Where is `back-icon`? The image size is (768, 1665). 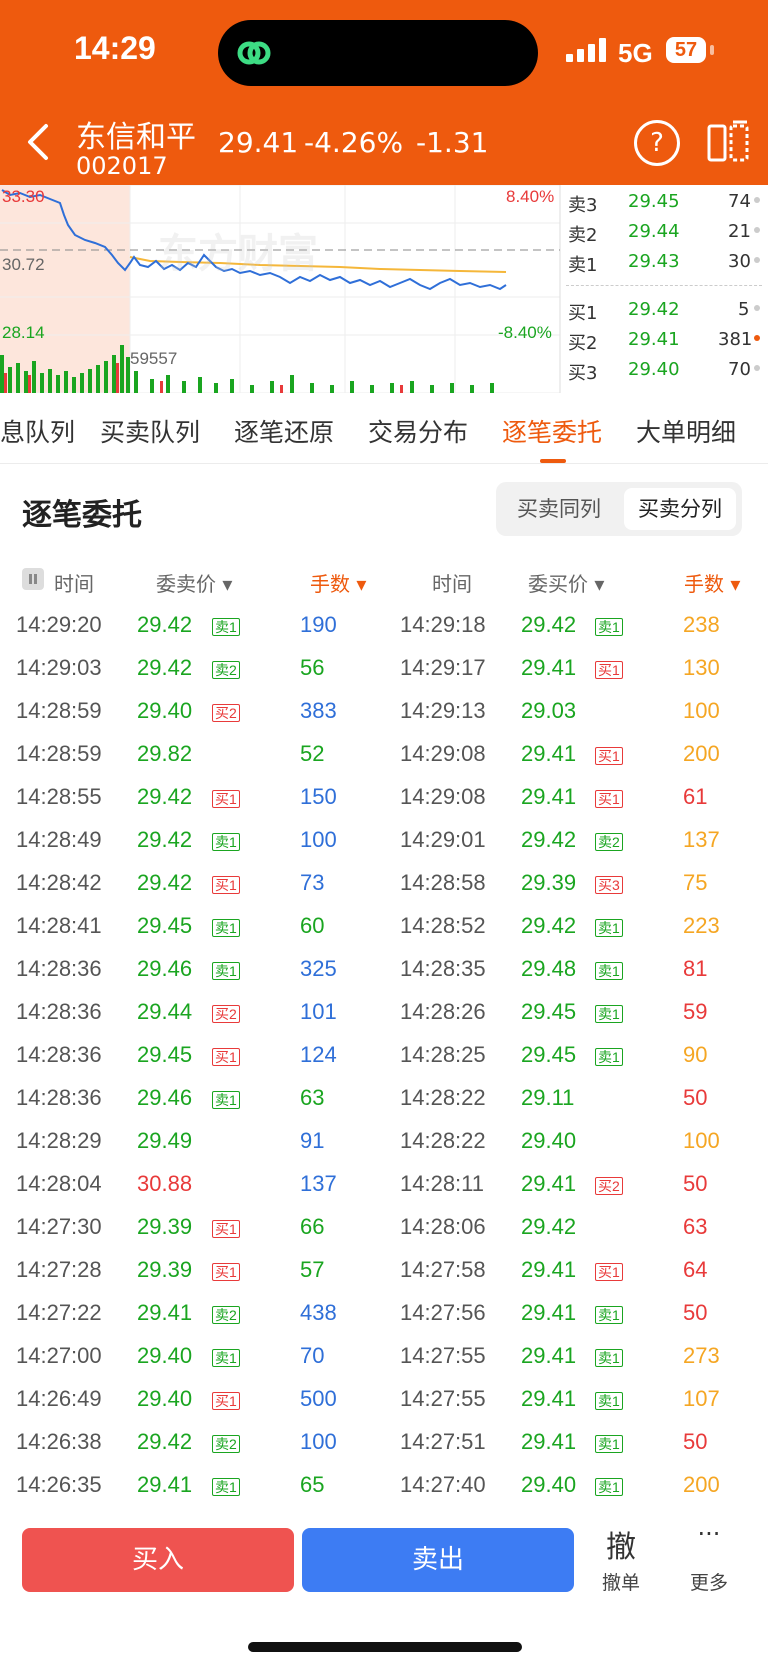
back-icon is located at coordinates (39, 142).